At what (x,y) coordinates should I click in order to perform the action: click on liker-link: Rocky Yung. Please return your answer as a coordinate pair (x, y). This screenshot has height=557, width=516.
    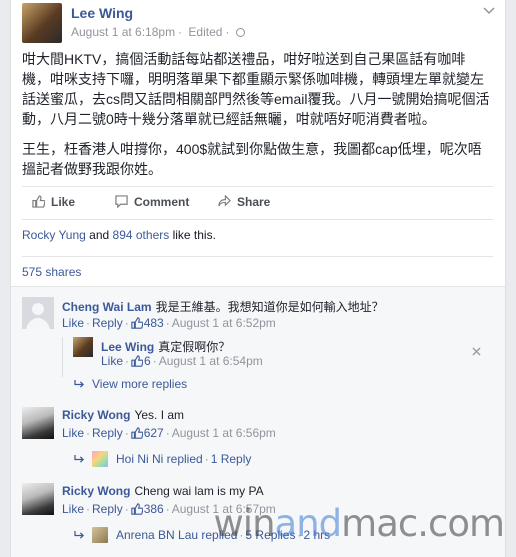
    Looking at the image, I should click on (54, 235).